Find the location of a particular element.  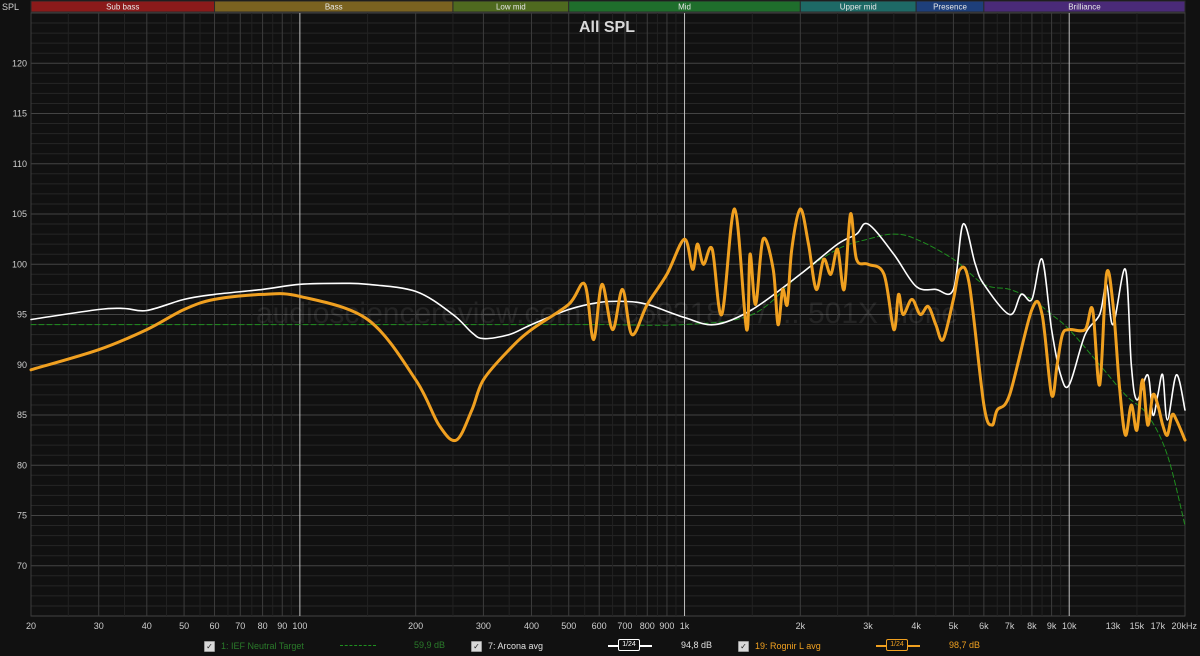

dashed-line-icon is located at coordinates (358, 645).